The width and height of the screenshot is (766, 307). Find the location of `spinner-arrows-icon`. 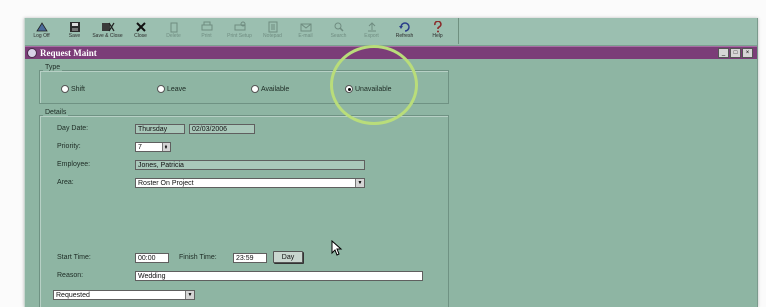

spinner-arrows-icon is located at coordinates (166, 147).